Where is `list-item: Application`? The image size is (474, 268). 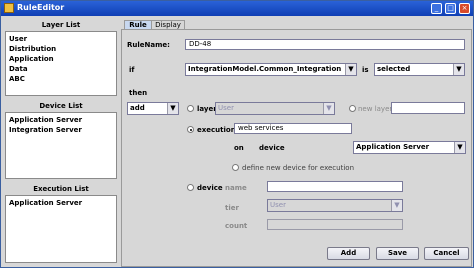 list-item: Application is located at coordinates (31, 59).